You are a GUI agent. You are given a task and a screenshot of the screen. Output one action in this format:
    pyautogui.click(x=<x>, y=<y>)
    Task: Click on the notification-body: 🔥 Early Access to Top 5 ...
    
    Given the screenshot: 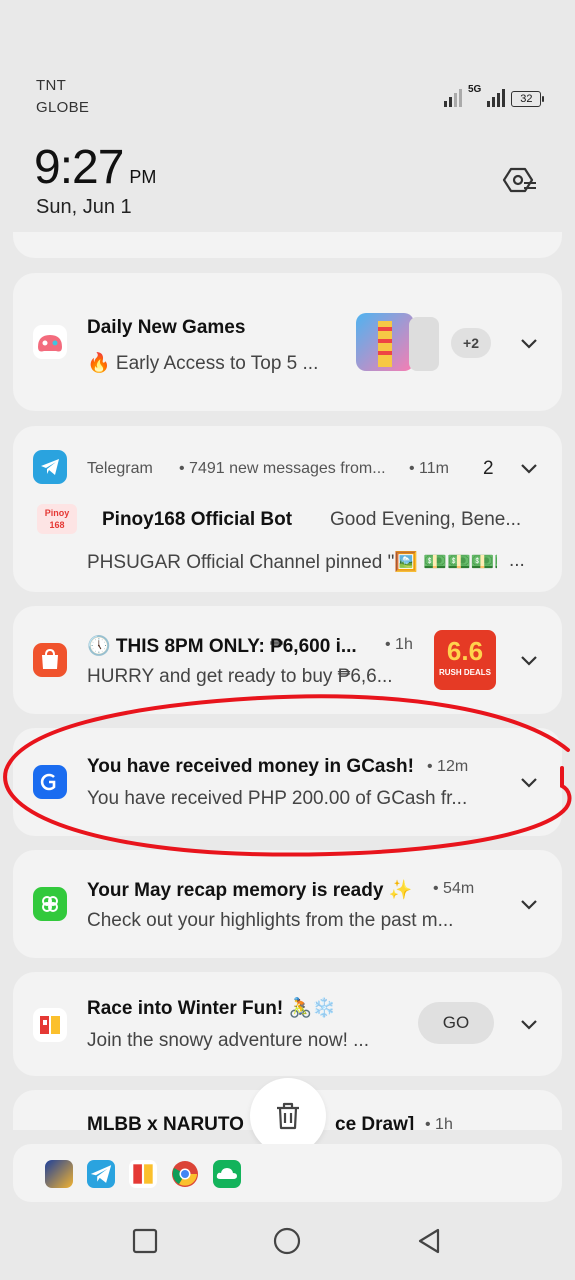 What is the action you would take?
    pyautogui.click(x=203, y=363)
    